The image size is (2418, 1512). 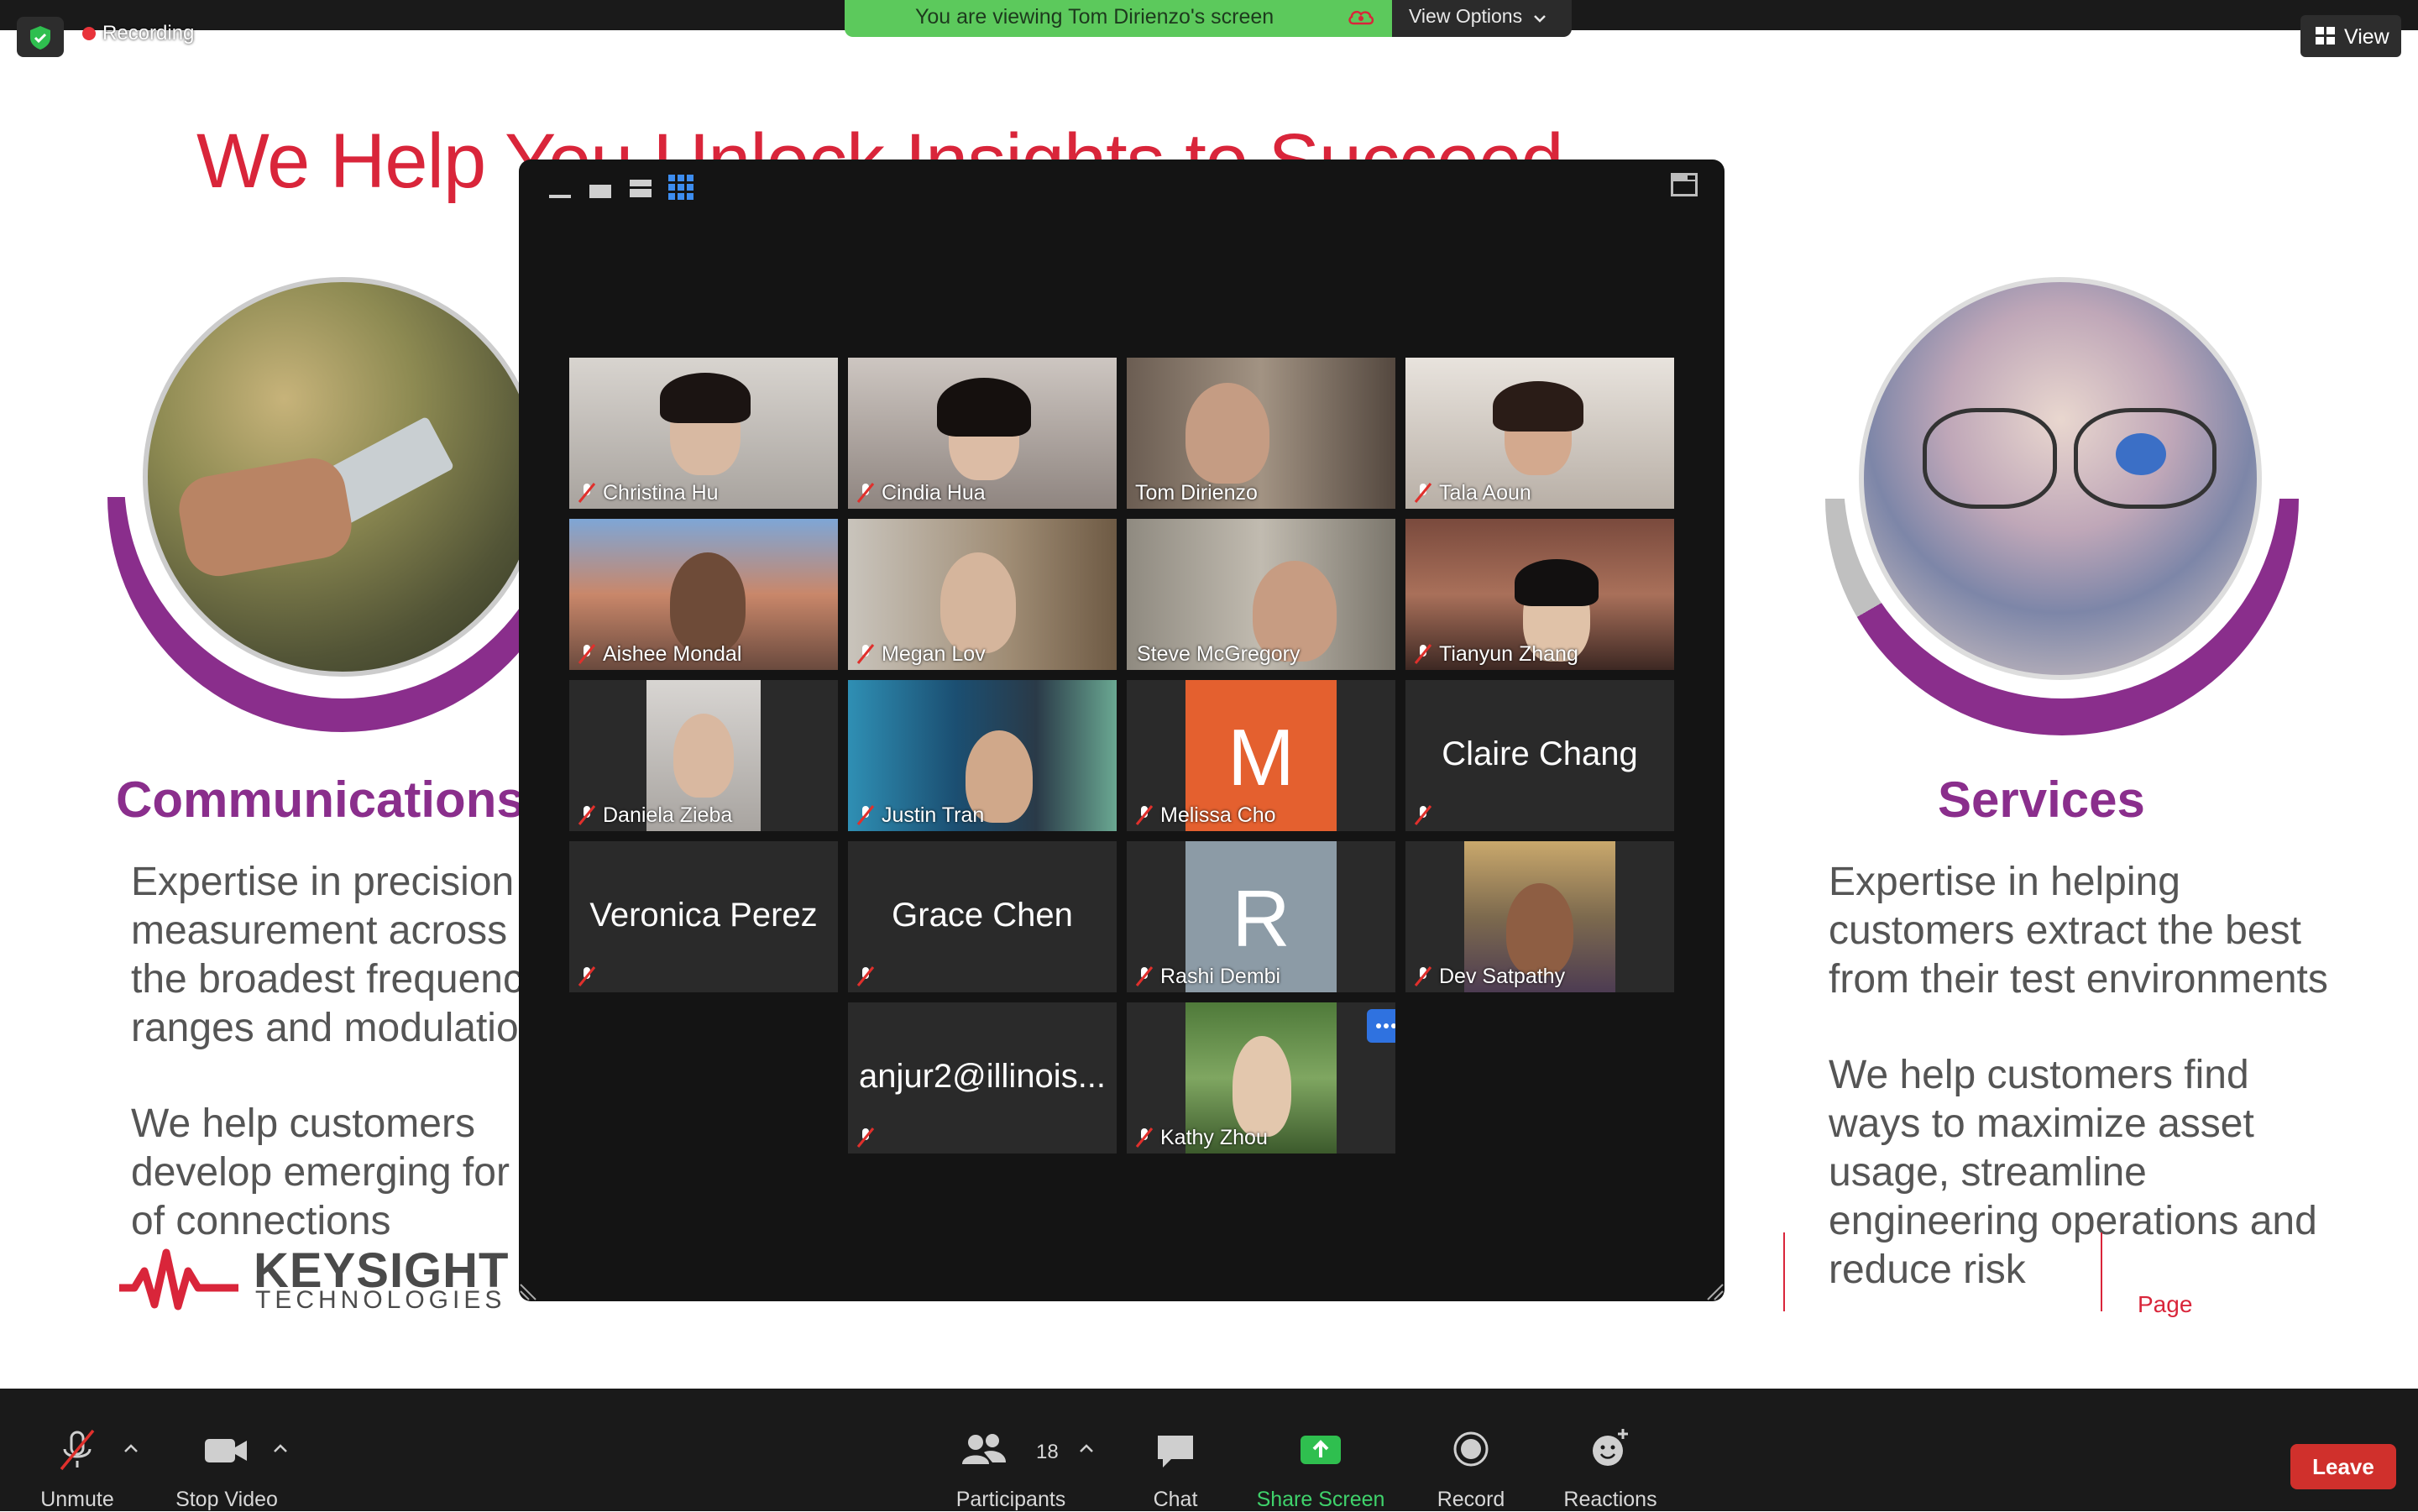 What do you see at coordinates (668, 815) in the screenshot?
I see `participant-name: Daniela Zieba` at bounding box center [668, 815].